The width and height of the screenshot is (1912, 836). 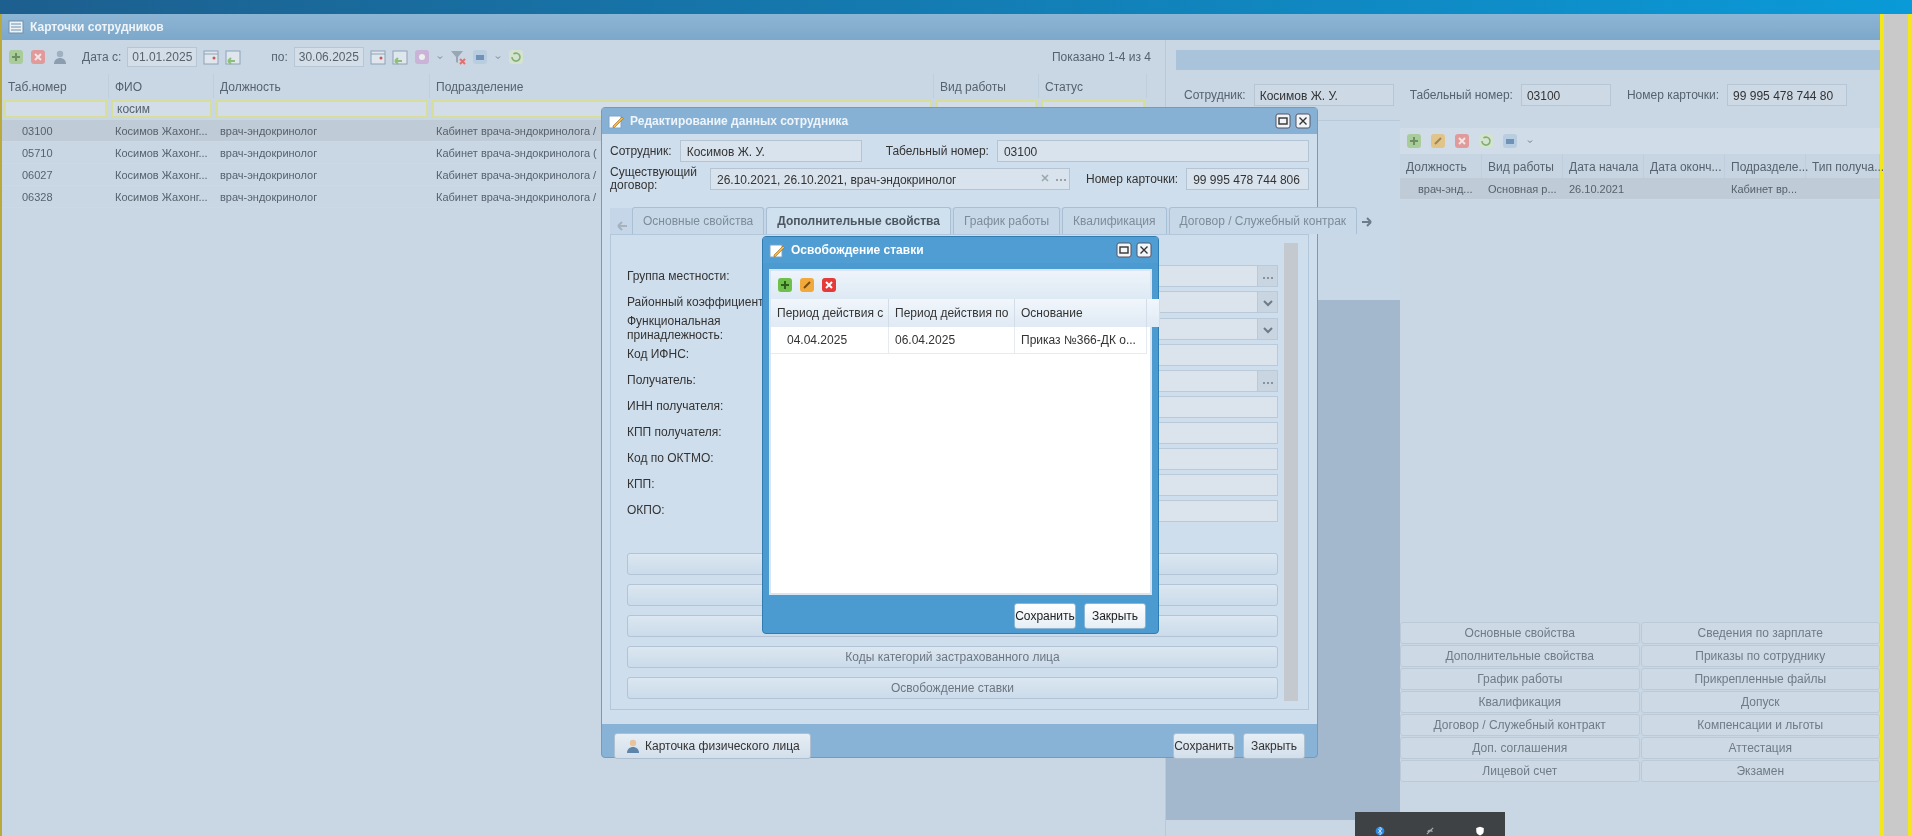 What do you see at coordinates (830, 340) in the screenshot?
I see `table-cell: 04.04.2025` at bounding box center [830, 340].